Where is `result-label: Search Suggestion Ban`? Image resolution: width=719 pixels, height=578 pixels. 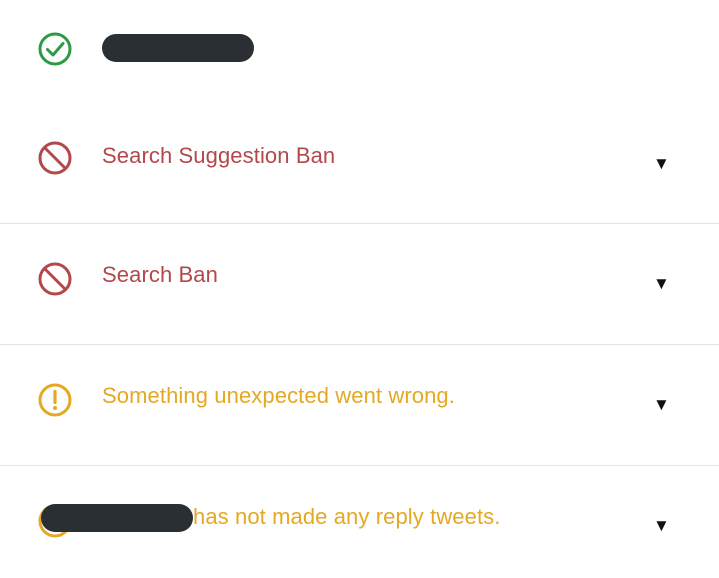
result-label: Search Suggestion Ban is located at coordinates (219, 155).